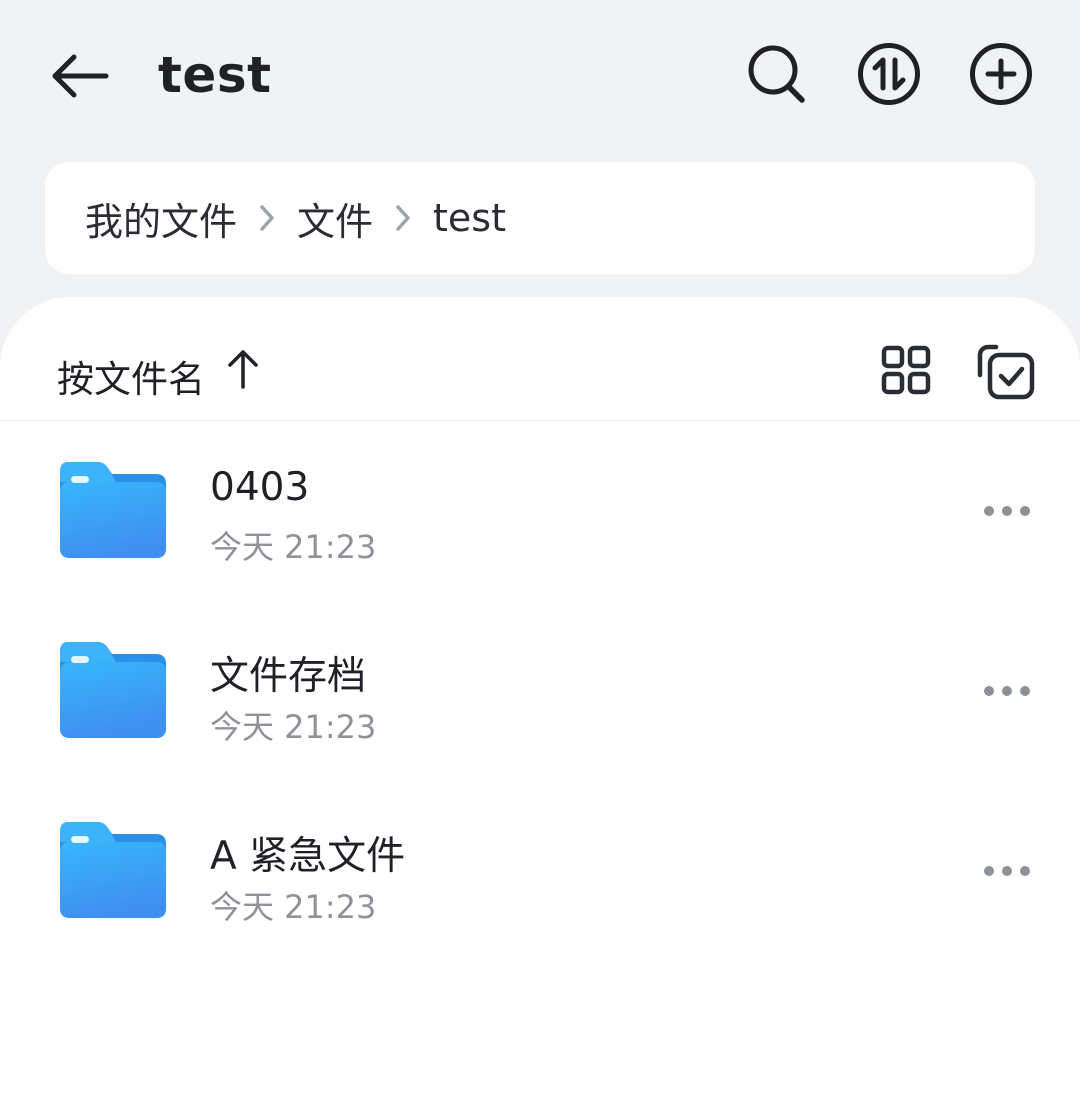 The height and width of the screenshot is (1113, 1080). I want to click on search-icon, so click(776, 76).